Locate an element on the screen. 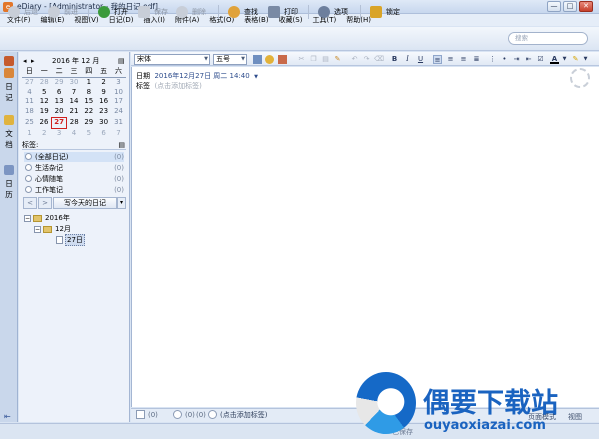 Image resolution: width=599 pixels, height=439 pixels. print-button: 打印 is located at coordinates (283, 12).